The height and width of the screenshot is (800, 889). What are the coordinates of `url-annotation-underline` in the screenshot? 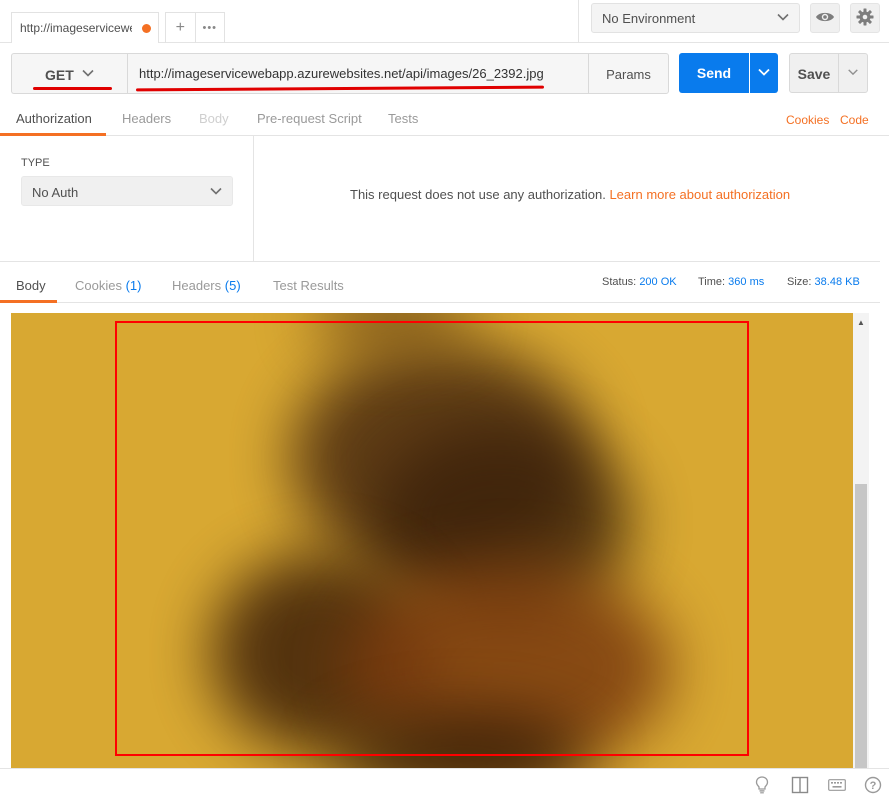 It's located at (340, 88).